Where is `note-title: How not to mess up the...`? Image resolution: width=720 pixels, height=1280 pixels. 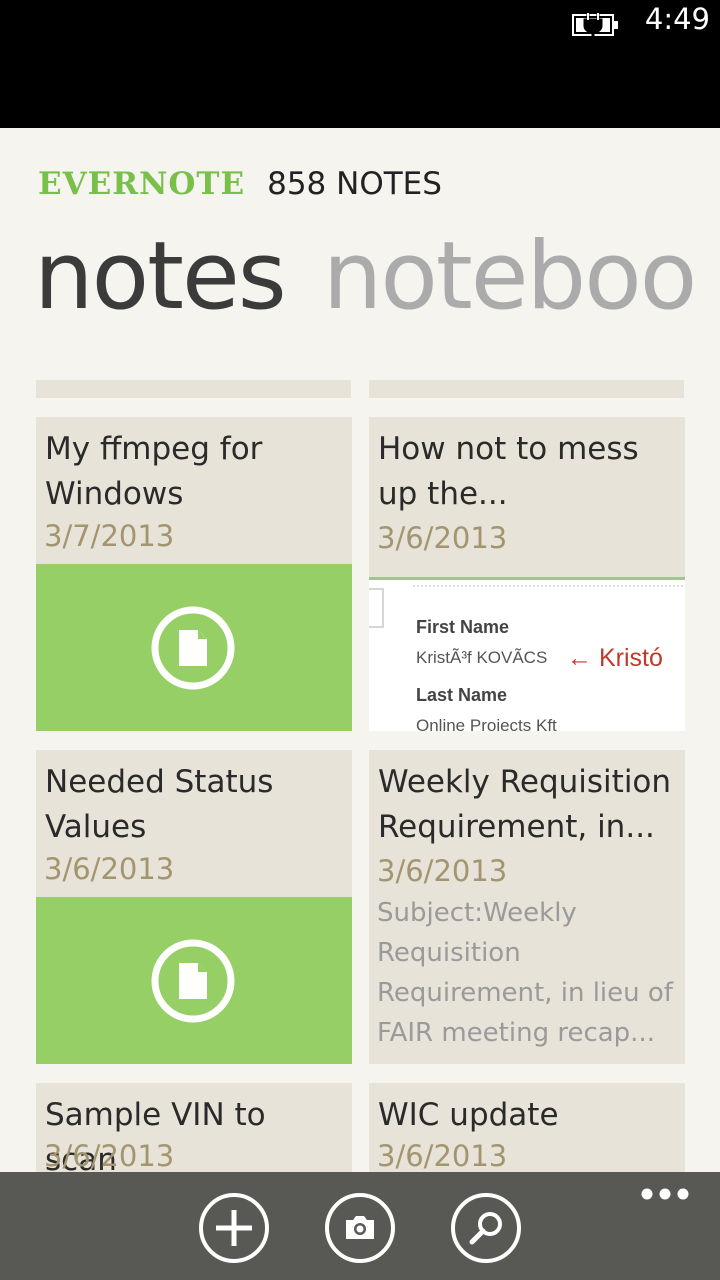 note-title: How not to mess up the... is located at coordinates (508, 471).